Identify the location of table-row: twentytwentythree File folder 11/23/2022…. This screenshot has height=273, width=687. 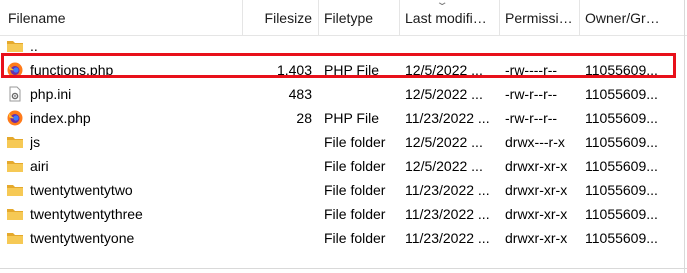
(343, 214).